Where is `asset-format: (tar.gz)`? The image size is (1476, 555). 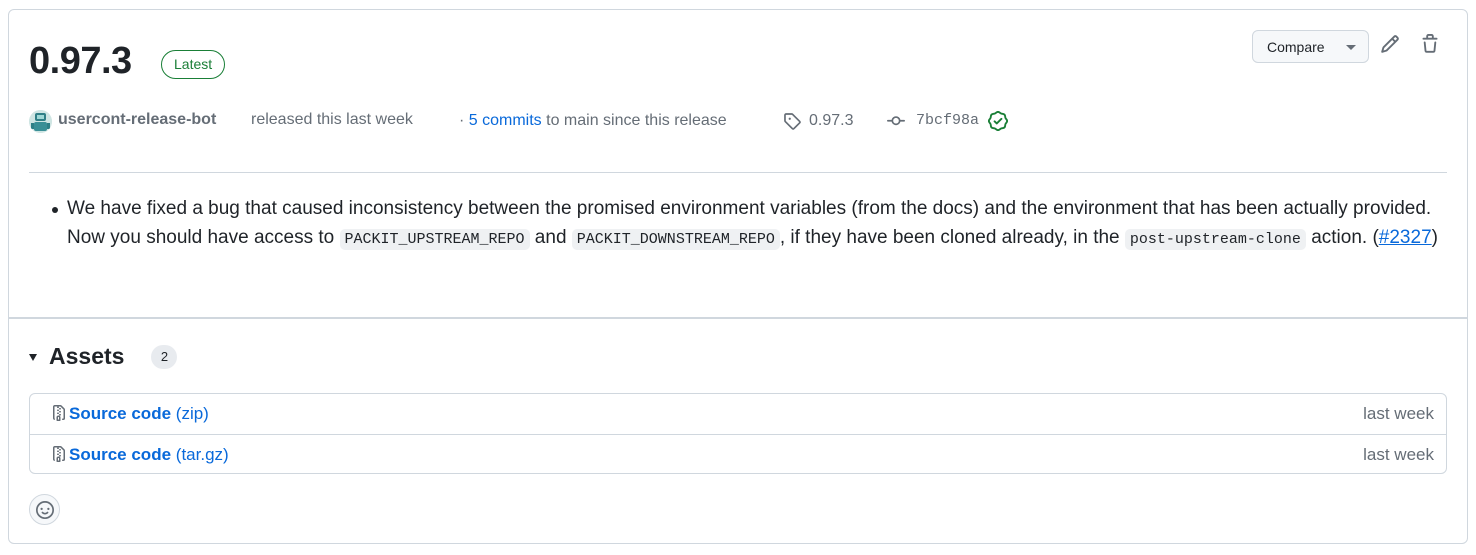
asset-format: (tar.gz) is located at coordinates (202, 454).